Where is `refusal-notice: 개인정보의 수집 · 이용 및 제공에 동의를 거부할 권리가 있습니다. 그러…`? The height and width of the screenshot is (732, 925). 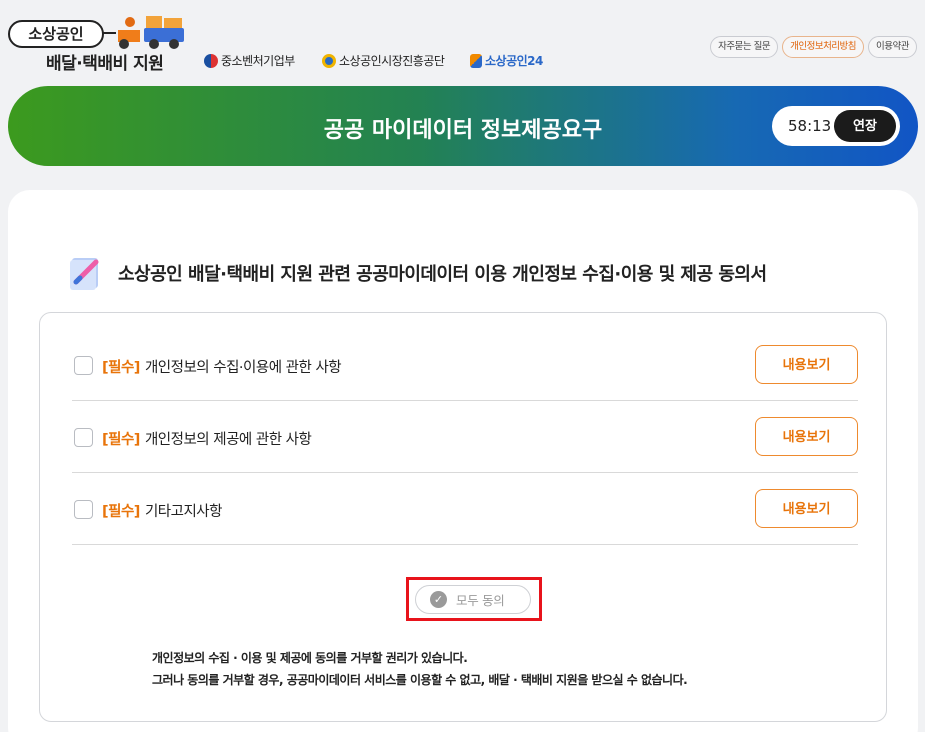
refusal-notice: 개인정보의 수집 · 이용 및 제공에 동의를 거부할 권리가 있습니다. 그러… is located at coordinates (420, 669).